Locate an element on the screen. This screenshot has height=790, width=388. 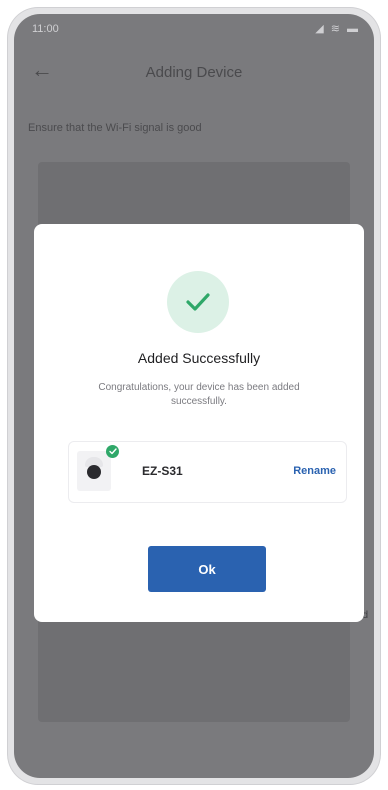
wifi-hint-text: Ensure that the Wi-Fi signal is good is located at coordinates (115, 128).